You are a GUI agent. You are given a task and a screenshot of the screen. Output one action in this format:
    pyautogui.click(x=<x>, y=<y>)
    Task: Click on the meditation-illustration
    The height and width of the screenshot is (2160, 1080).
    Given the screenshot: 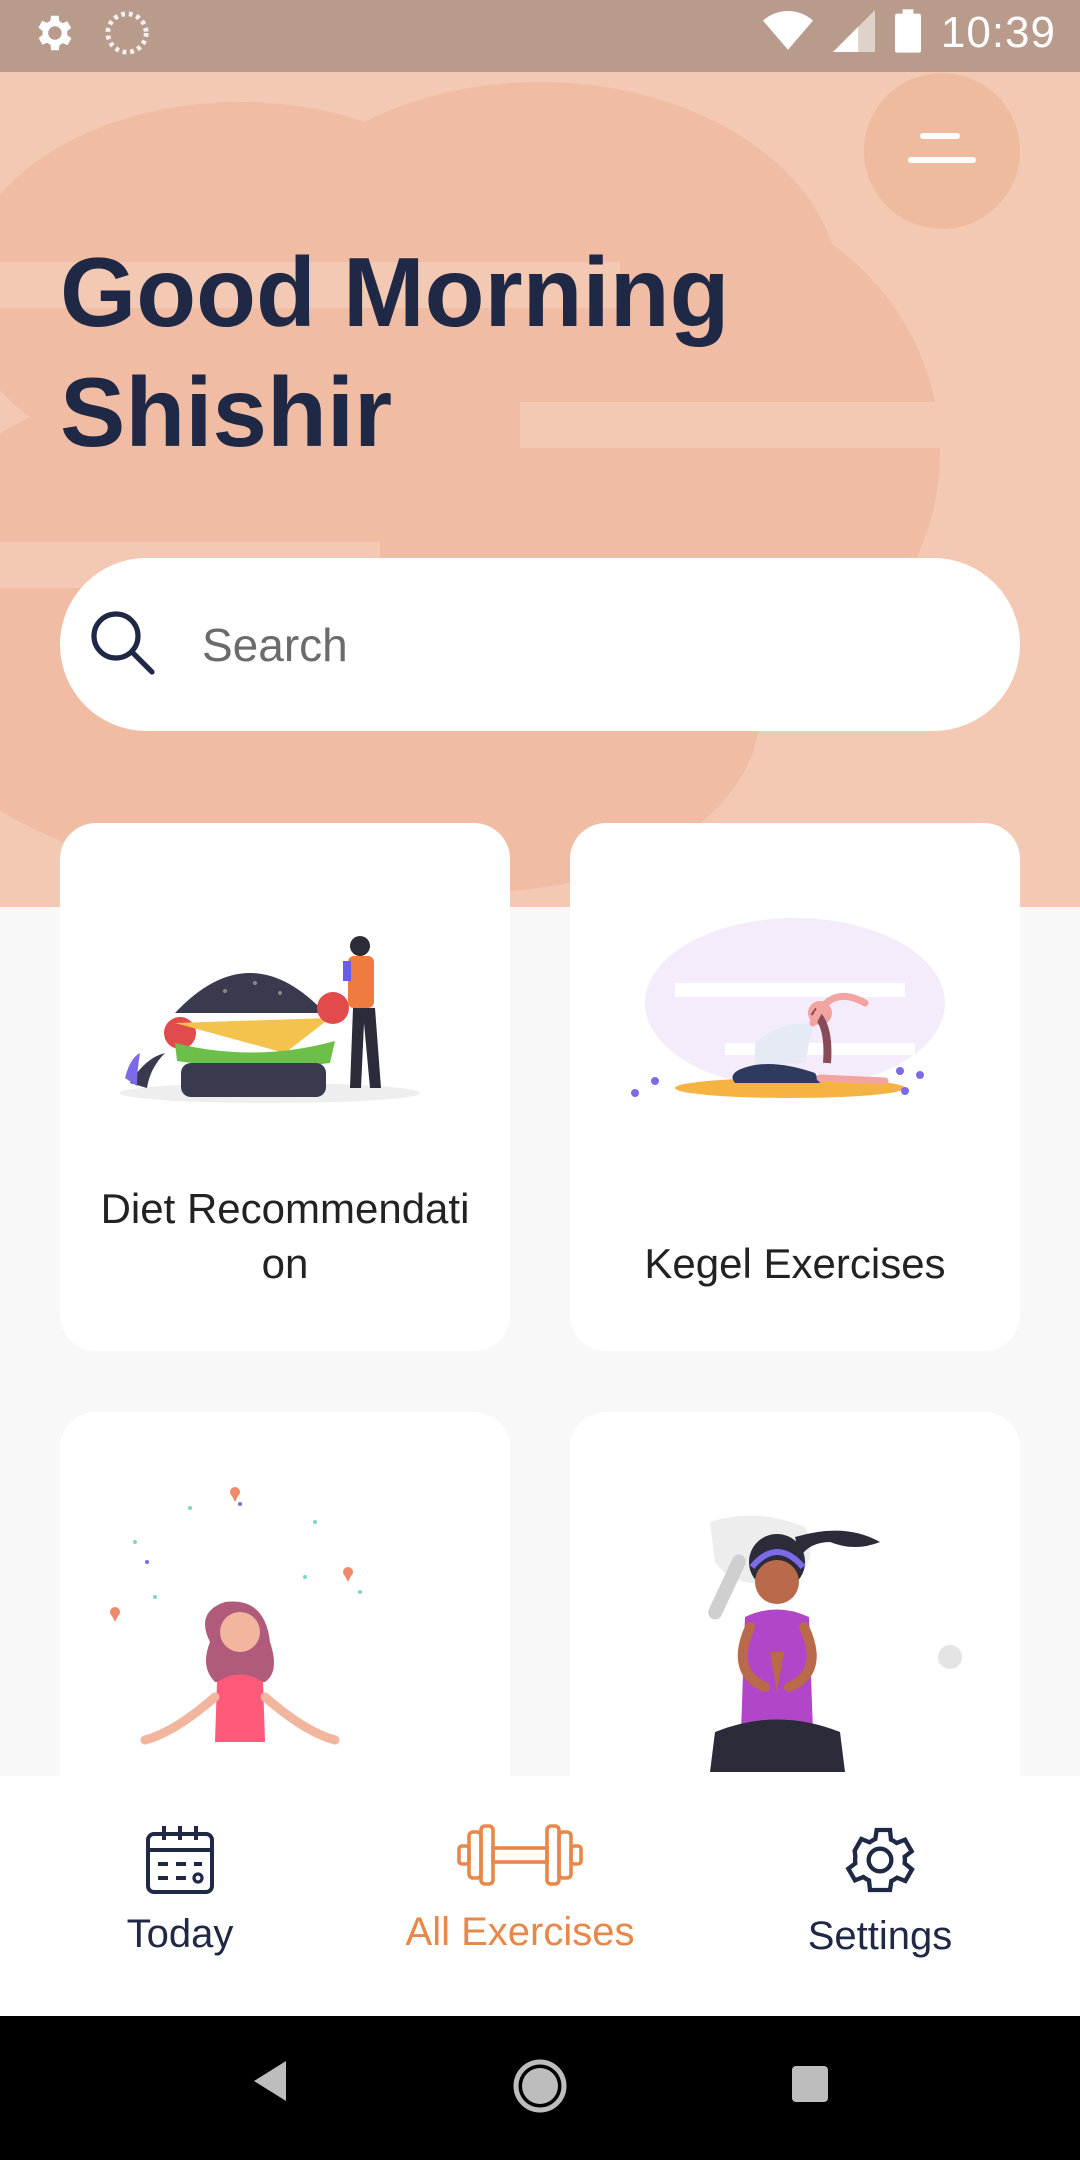 What is the action you would take?
    pyautogui.click(x=285, y=1629)
    